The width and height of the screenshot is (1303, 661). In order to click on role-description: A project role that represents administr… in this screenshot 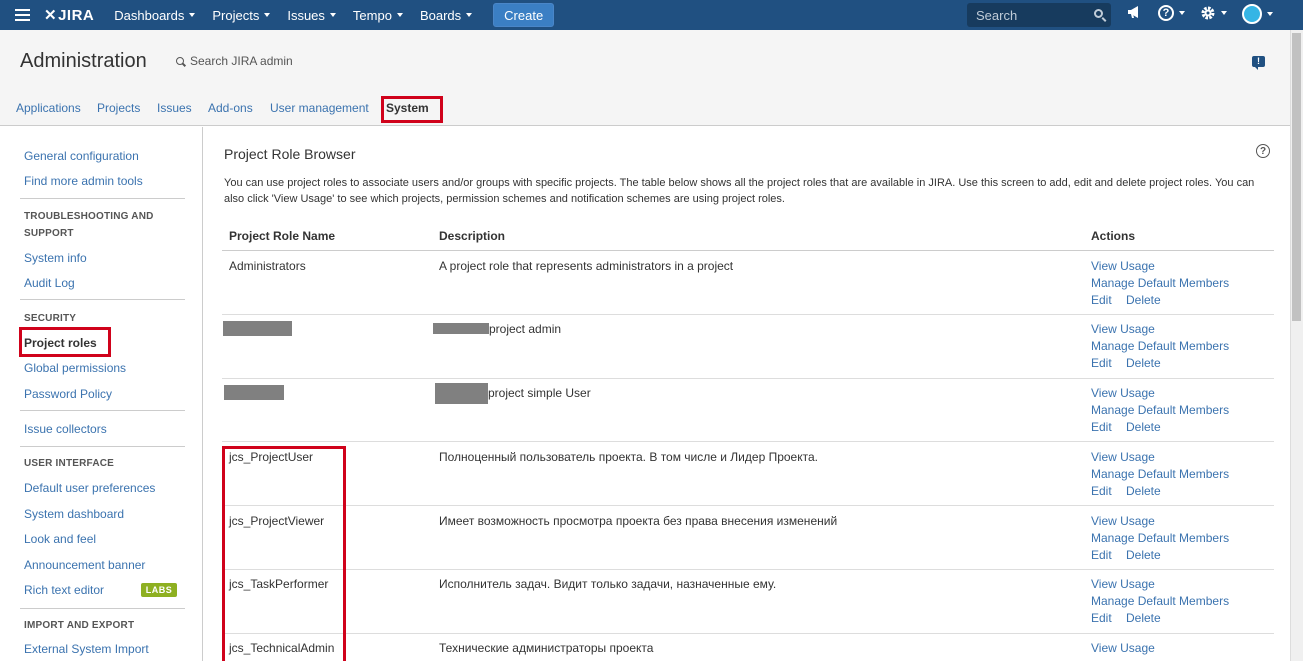, I will do `click(586, 266)`.